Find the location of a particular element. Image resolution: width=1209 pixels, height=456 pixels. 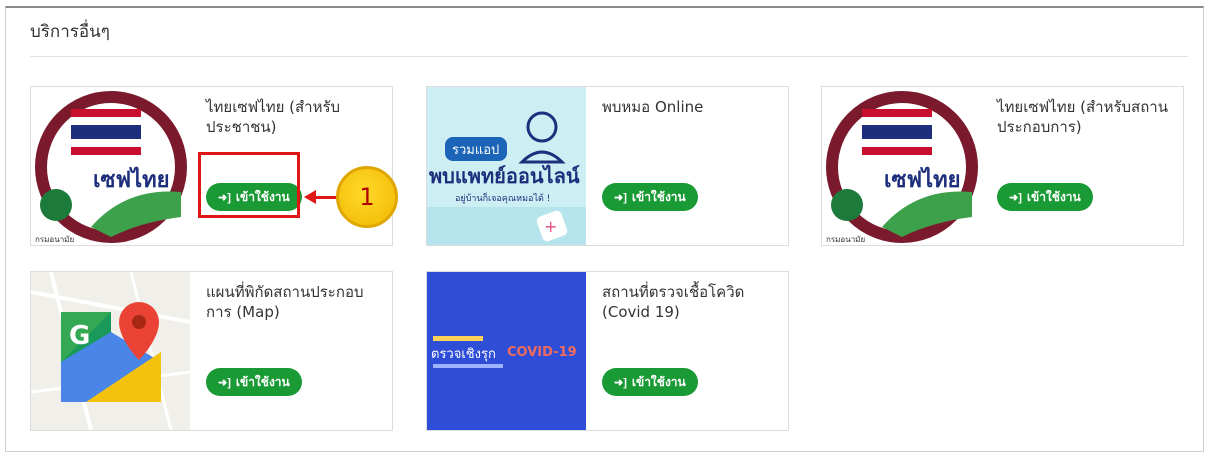

google-maps-logo: G is located at coordinates (110, 351).